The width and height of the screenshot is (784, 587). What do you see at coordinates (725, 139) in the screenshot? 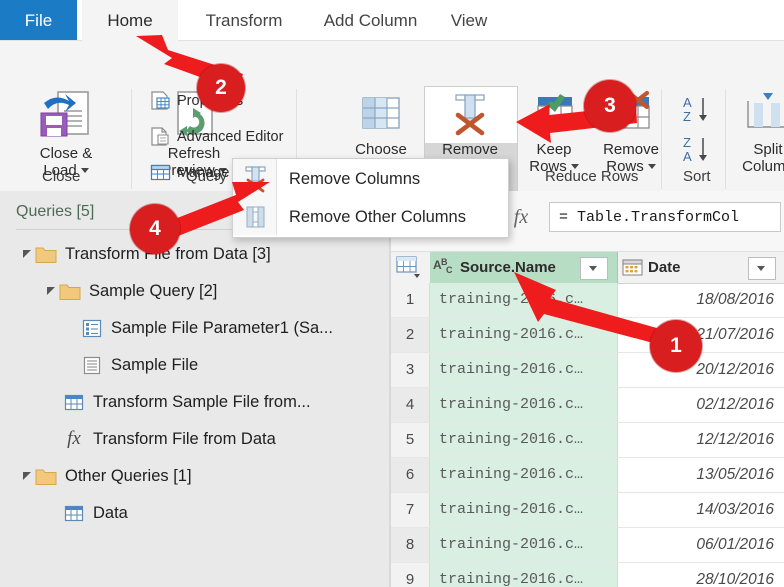
I see `group-separator-sort` at bounding box center [725, 139].